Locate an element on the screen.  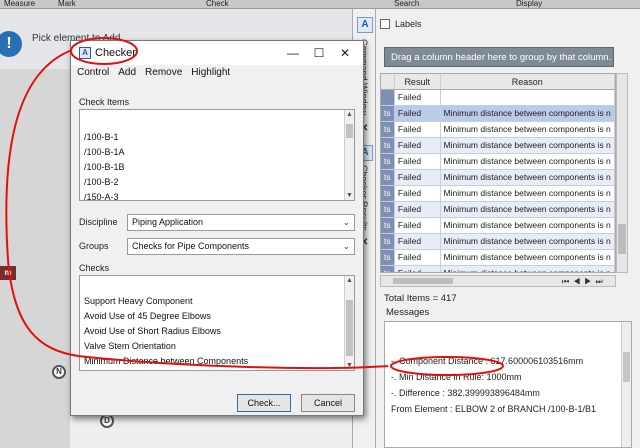
minimize-icon: — is located at coordinates (293, 53).